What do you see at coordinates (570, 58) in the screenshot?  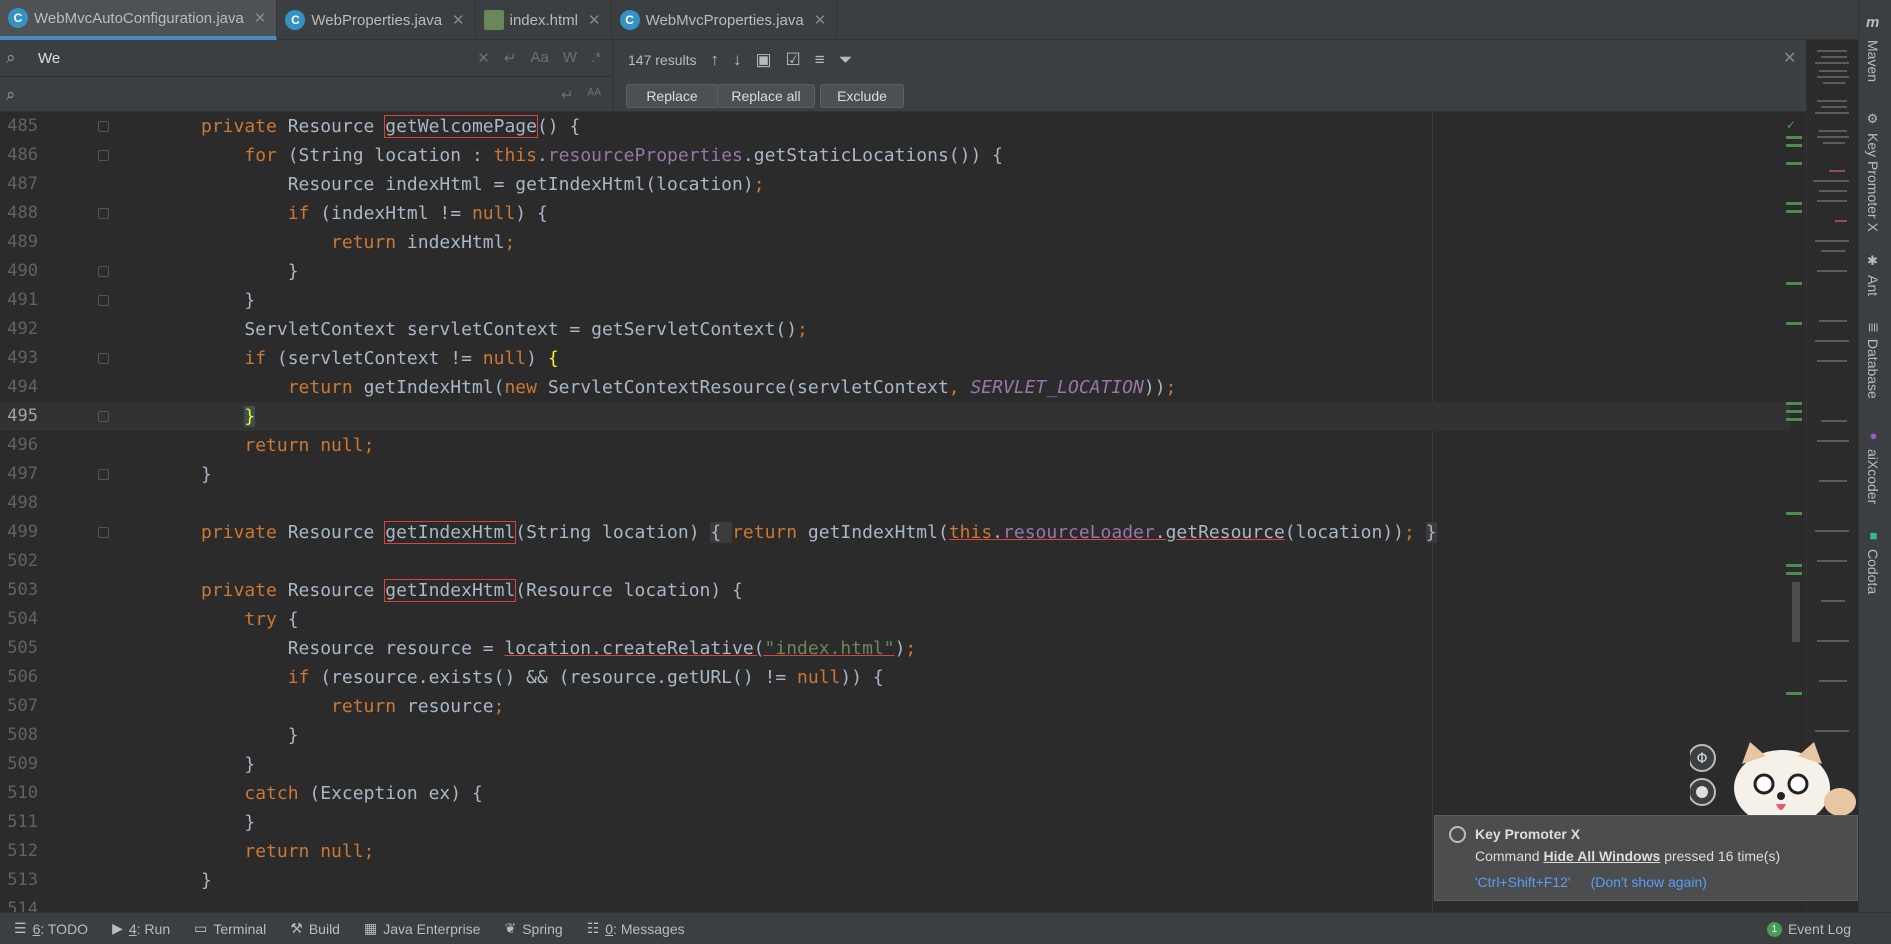 I see `words-toggle: W` at bounding box center [570, 58].